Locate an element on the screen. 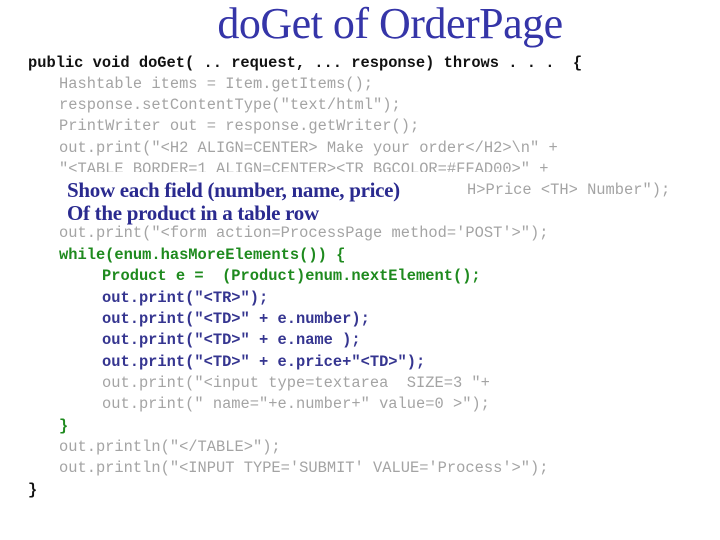 The image size is (720, 540). code-line-th-number: H>Price <TH> Number"); is located at coordinates (569, 190).